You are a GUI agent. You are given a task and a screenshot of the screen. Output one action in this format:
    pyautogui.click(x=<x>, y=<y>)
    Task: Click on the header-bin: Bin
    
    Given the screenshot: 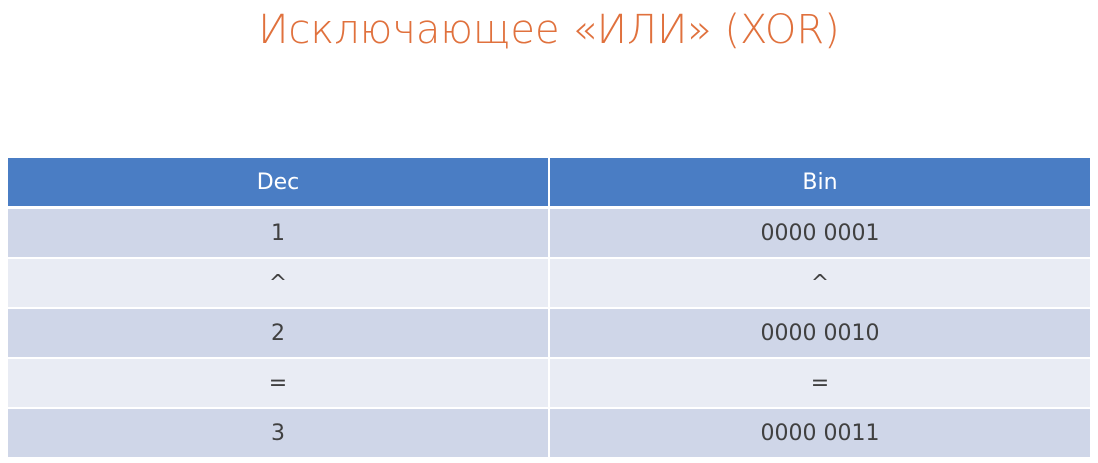 What is the action you would take?
    pyautogui.click(x=819, y=183)
    